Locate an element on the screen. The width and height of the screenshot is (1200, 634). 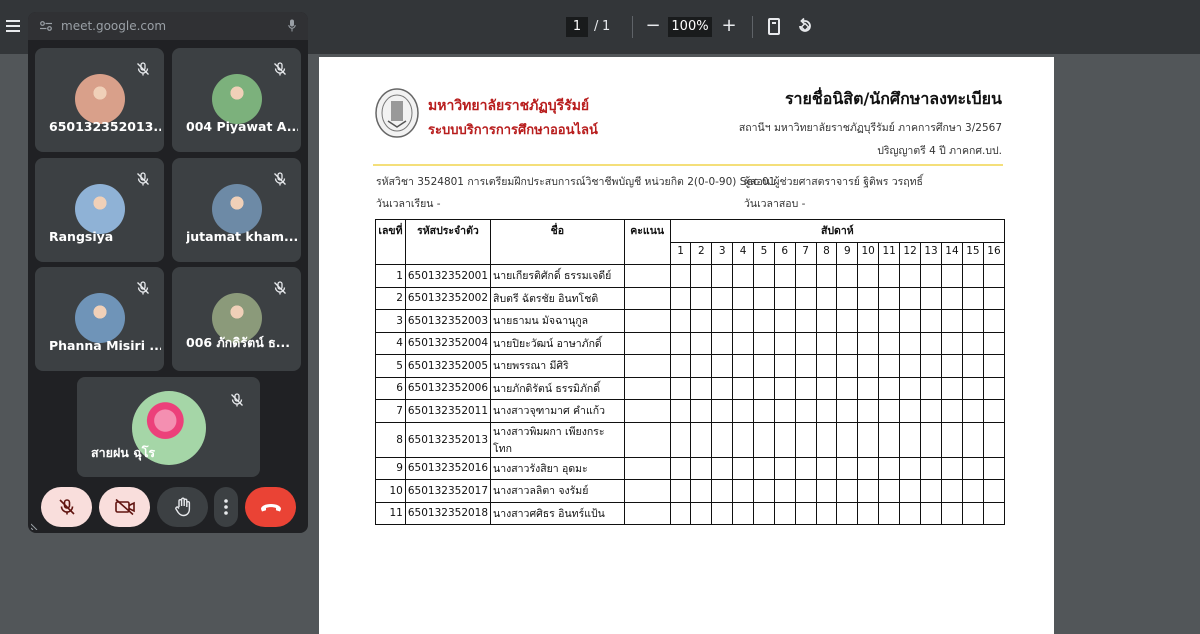
cell-student-id: 650132352018 is located at coordinates (448, 513).